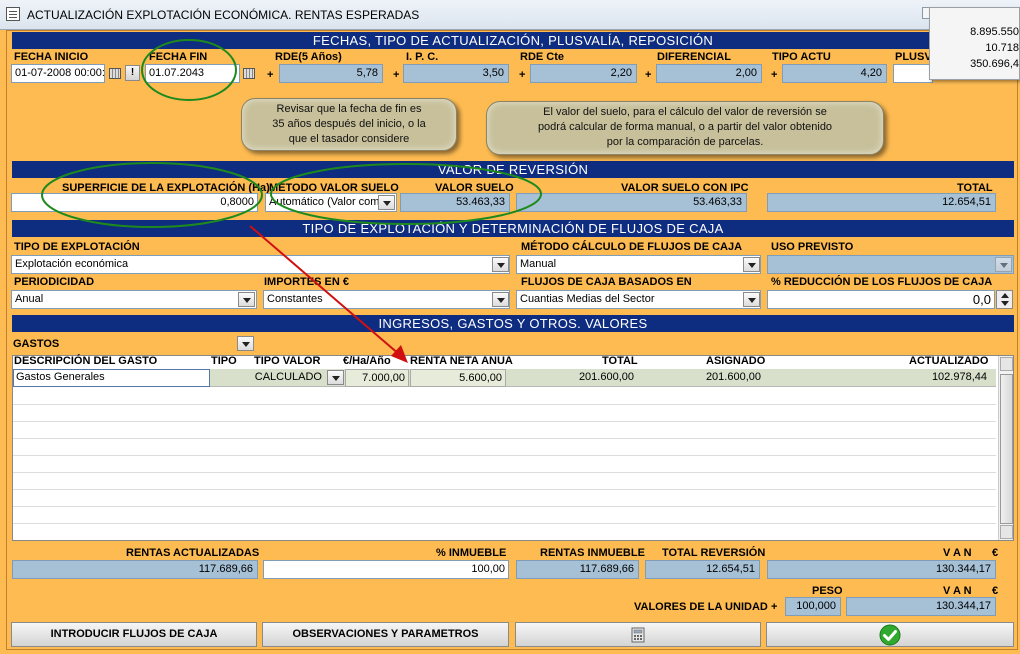  What do you see at coordinates (287, 361) in the screenshot?
I see `col-header: TIPO VALOR` at bounding box center [287, 361].